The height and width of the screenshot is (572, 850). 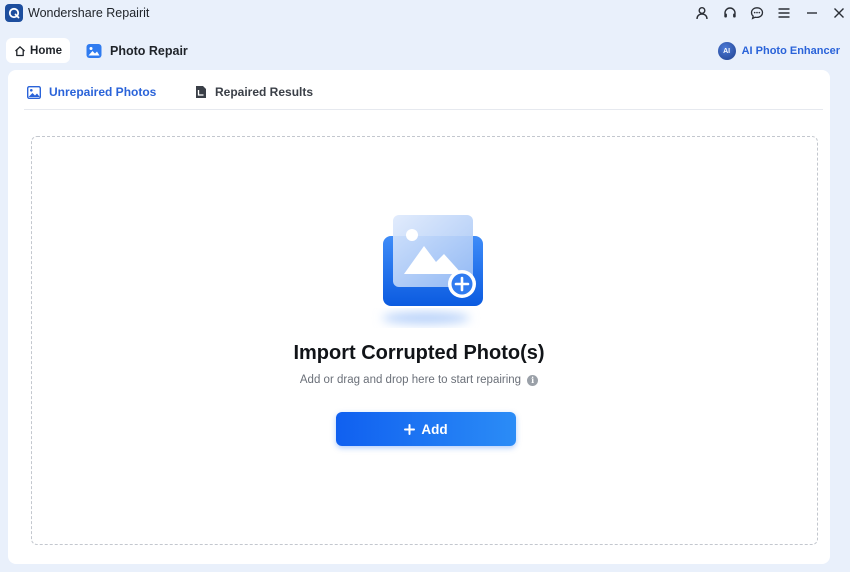 What do you see at coordinates (20, 50) in the screenshot?
I see `home-icon` at bounding box center [20, 50].